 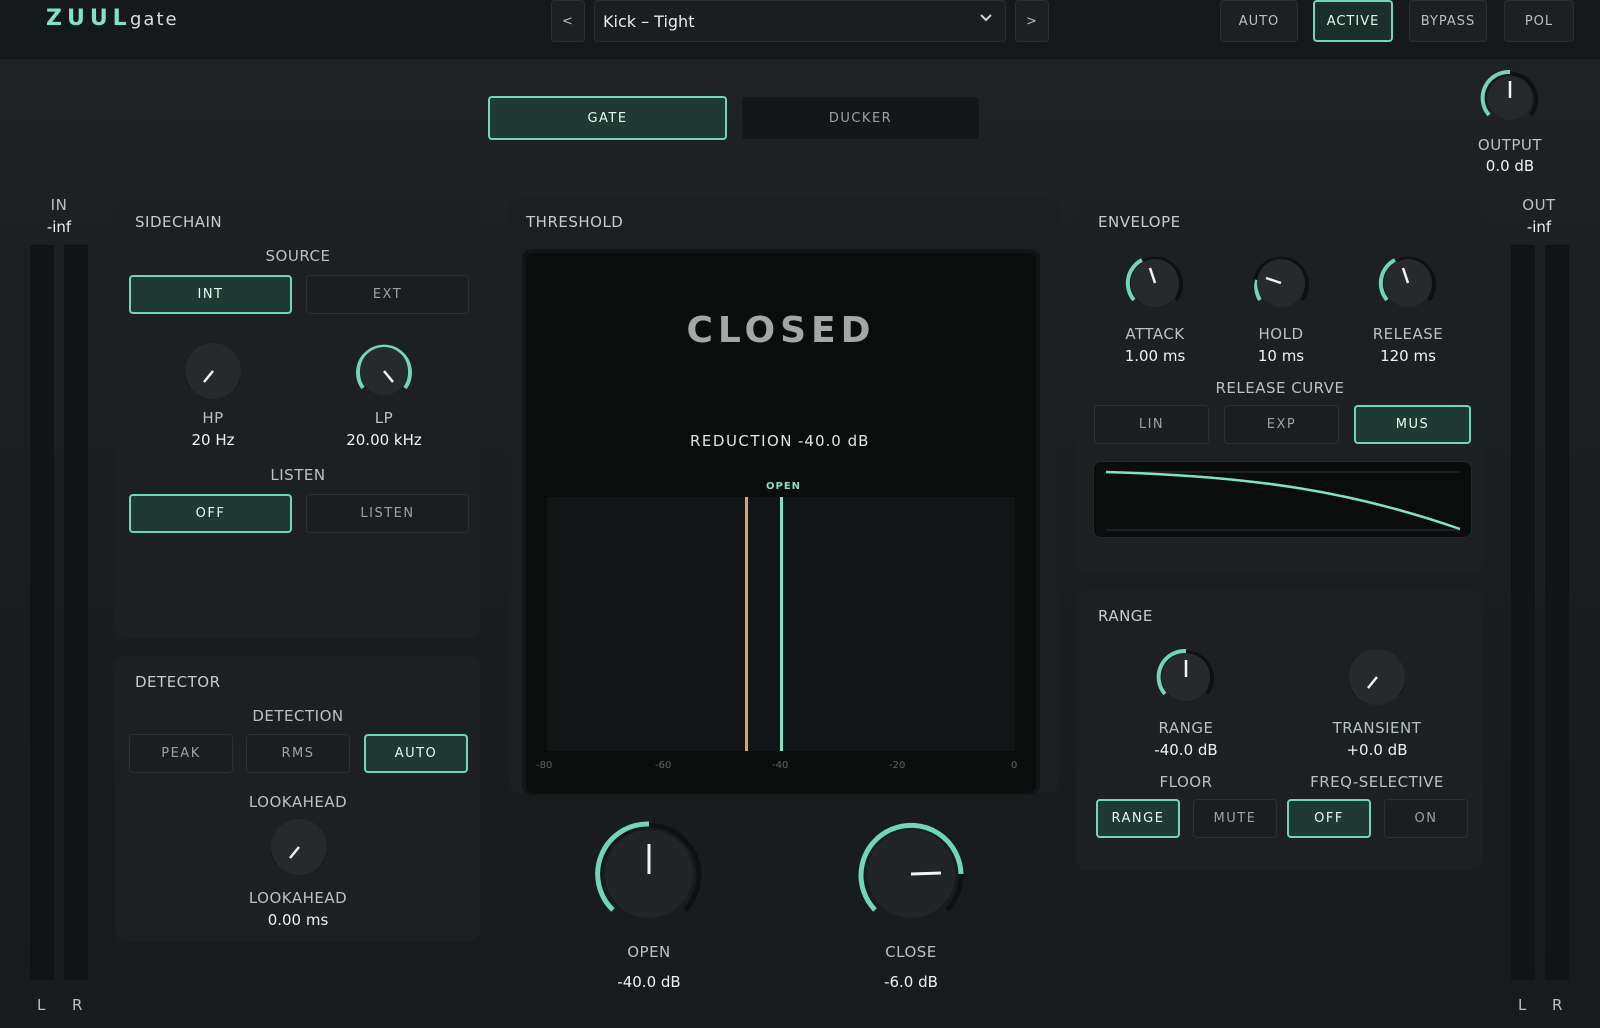 What do you see at coordinates (1539, 227) in the screenshot?
I see `output-meter-value: -inf` at bounding box center [1539, 227].